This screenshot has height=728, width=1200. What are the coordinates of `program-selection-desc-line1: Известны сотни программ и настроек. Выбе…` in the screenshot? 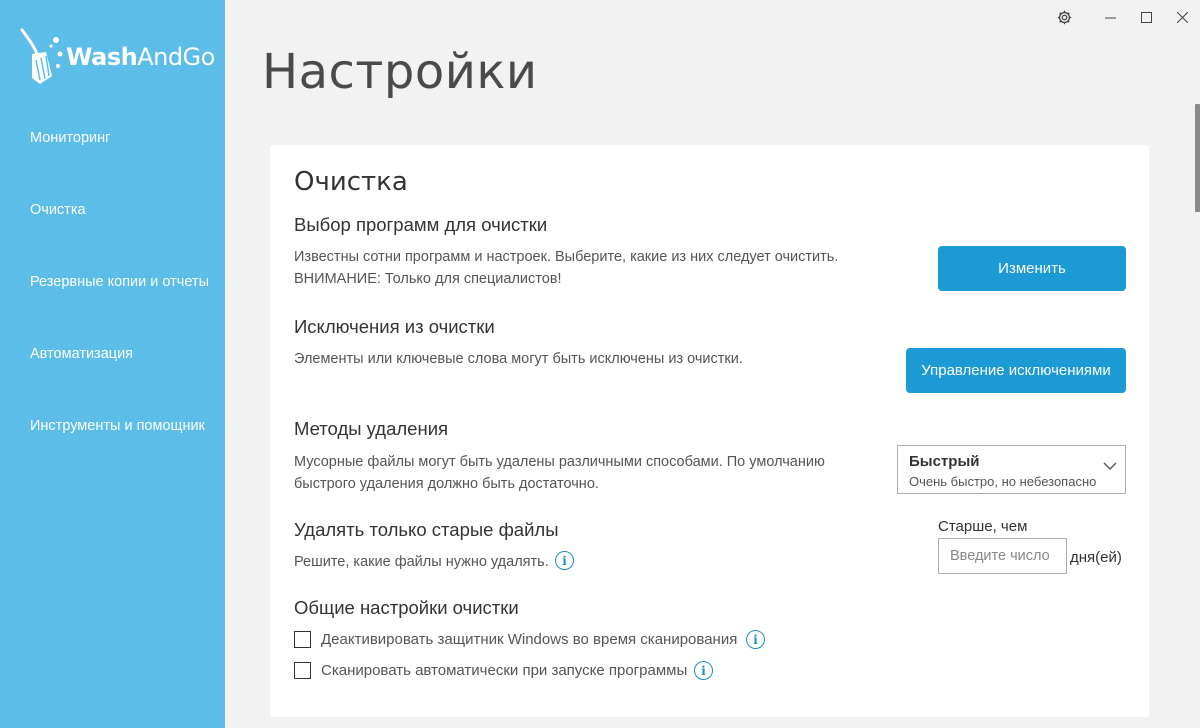 It's located at (566, 257).